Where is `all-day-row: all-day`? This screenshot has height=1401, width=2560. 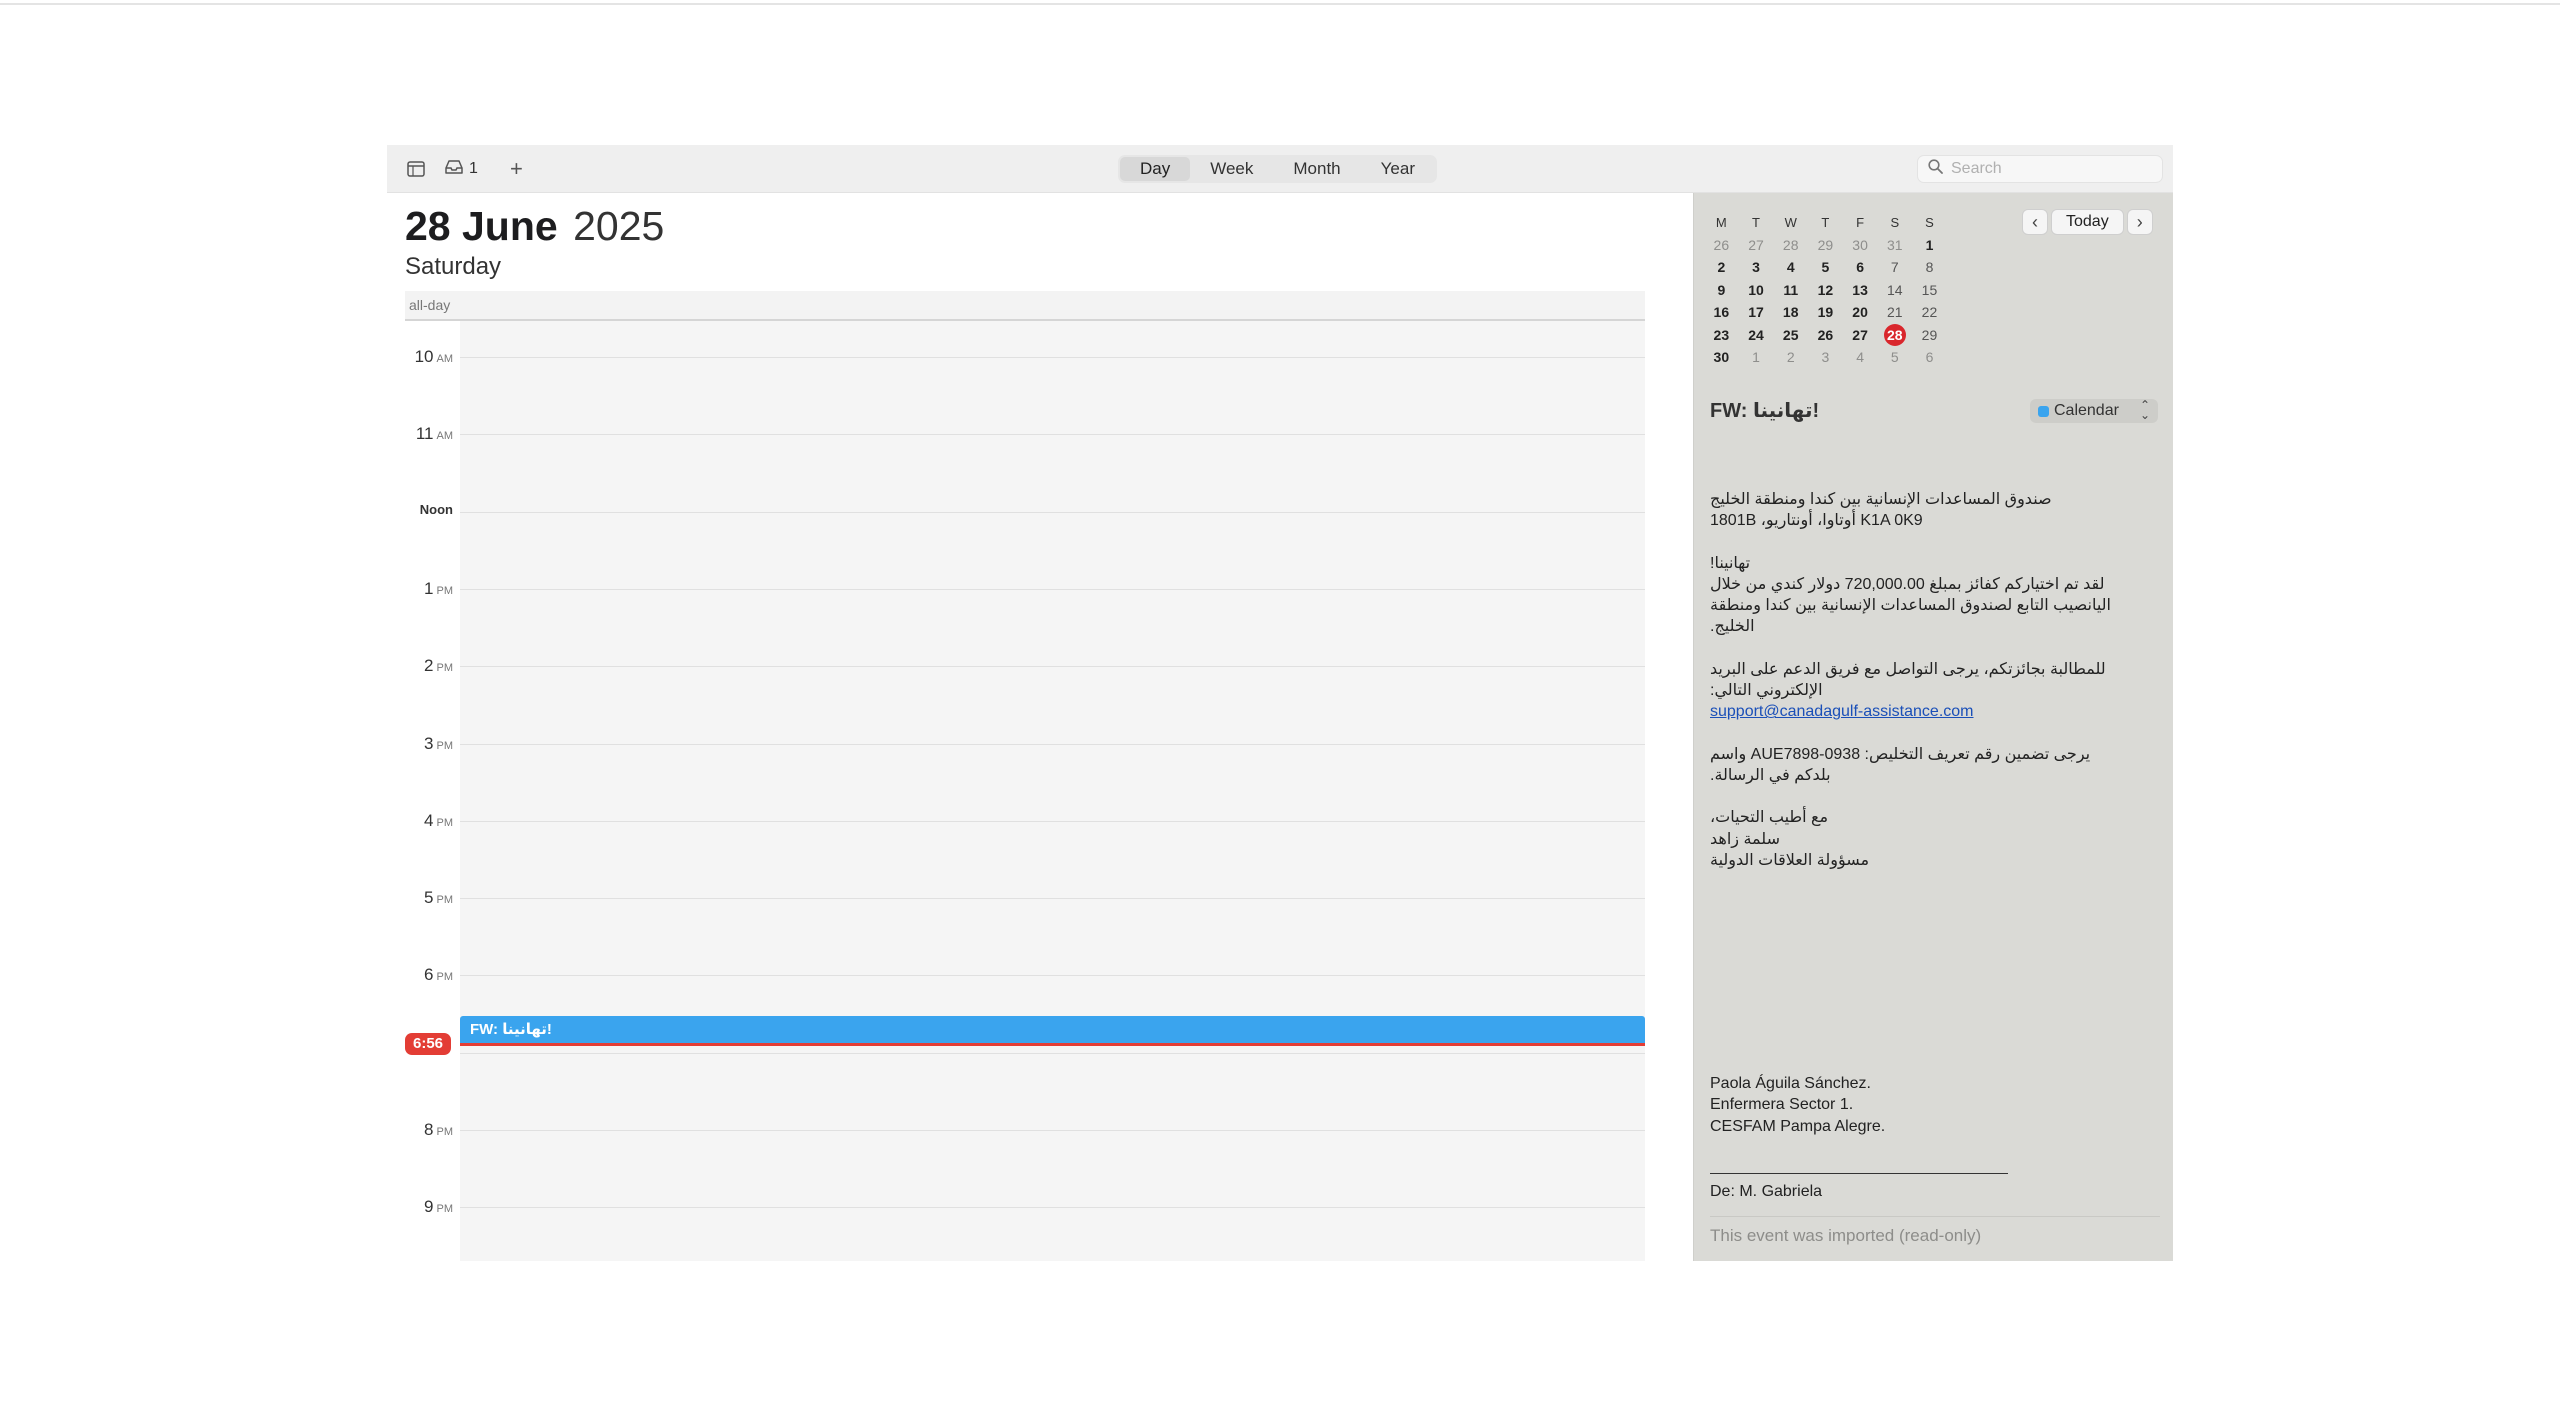
all-day-row: all-day is located at coordinates (1025, 306).